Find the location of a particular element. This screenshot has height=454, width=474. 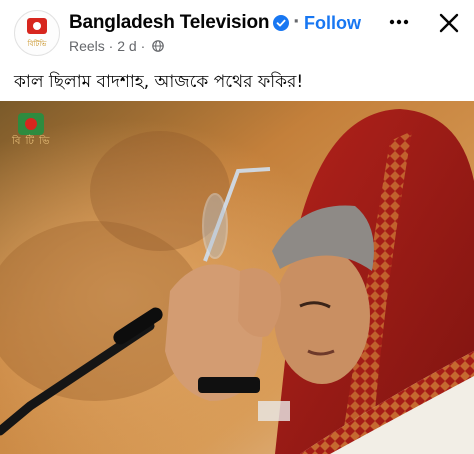

close-icon is located at coordinates (449, 23).